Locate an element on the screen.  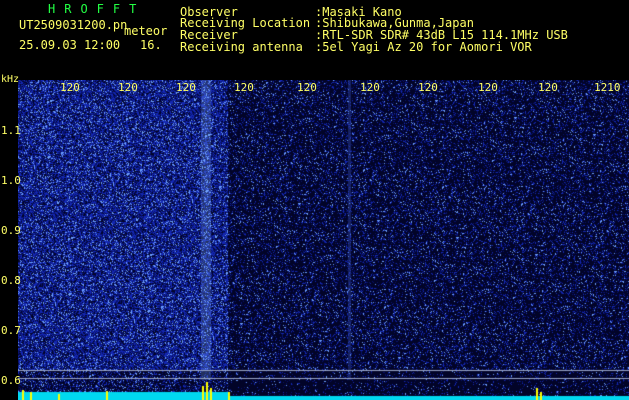
y-tick: 0.6 is located at coordinates (11, 380).